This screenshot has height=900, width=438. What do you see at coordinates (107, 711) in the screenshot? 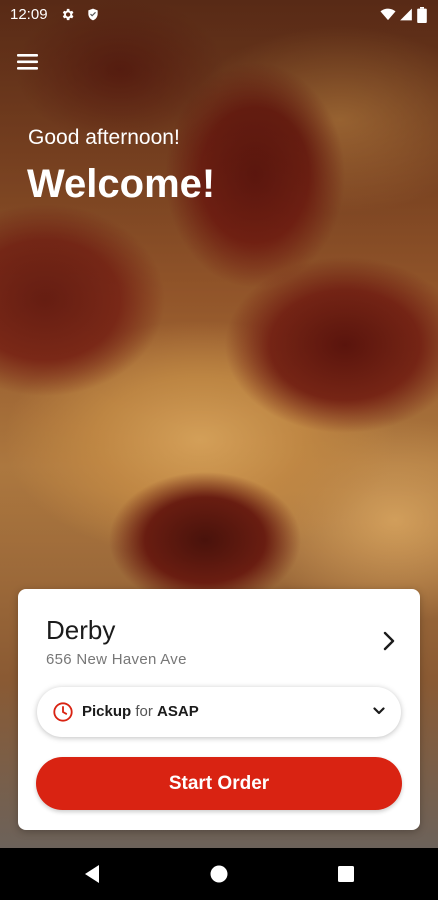
I see `order-mode: Pickup` at bounding box center [107, 711].